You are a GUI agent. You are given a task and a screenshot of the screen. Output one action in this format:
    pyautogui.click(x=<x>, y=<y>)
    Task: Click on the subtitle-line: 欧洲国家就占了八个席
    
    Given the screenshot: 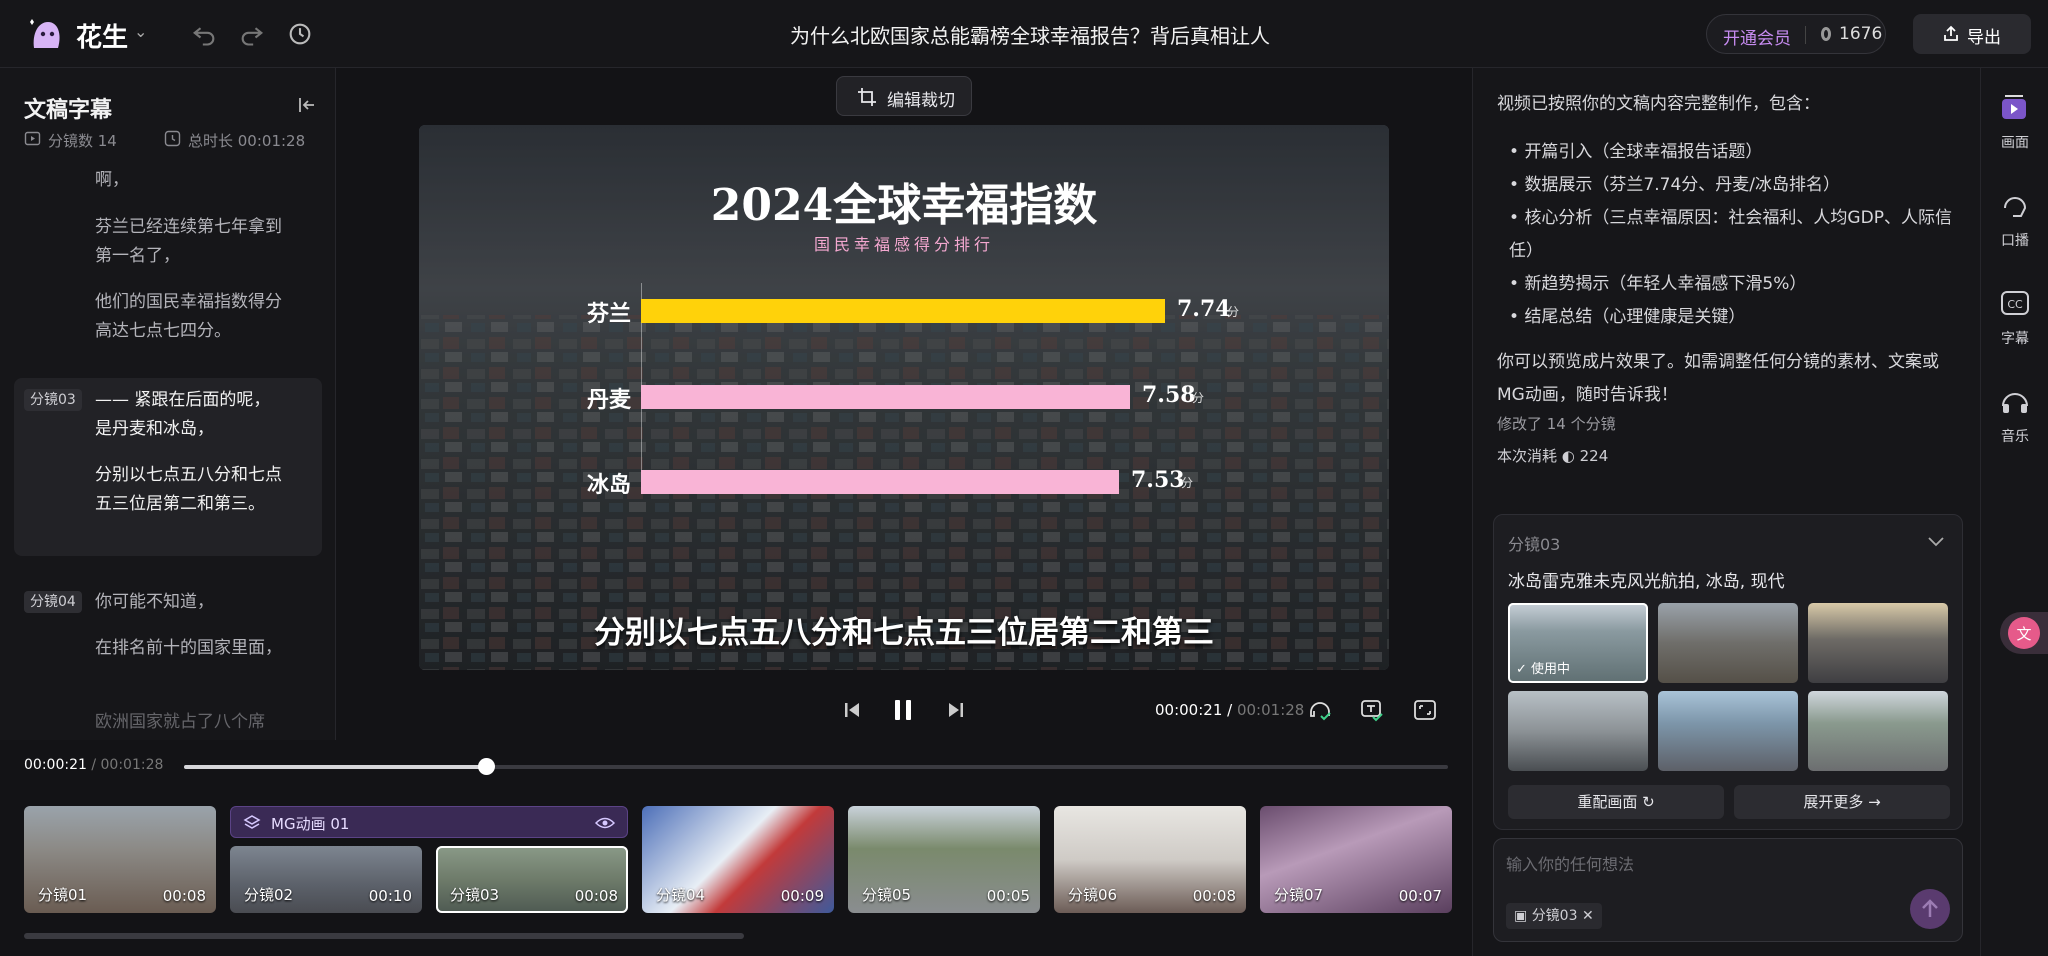 What is the action you would take?
    pyautogui.click(x=190, y=722)
    